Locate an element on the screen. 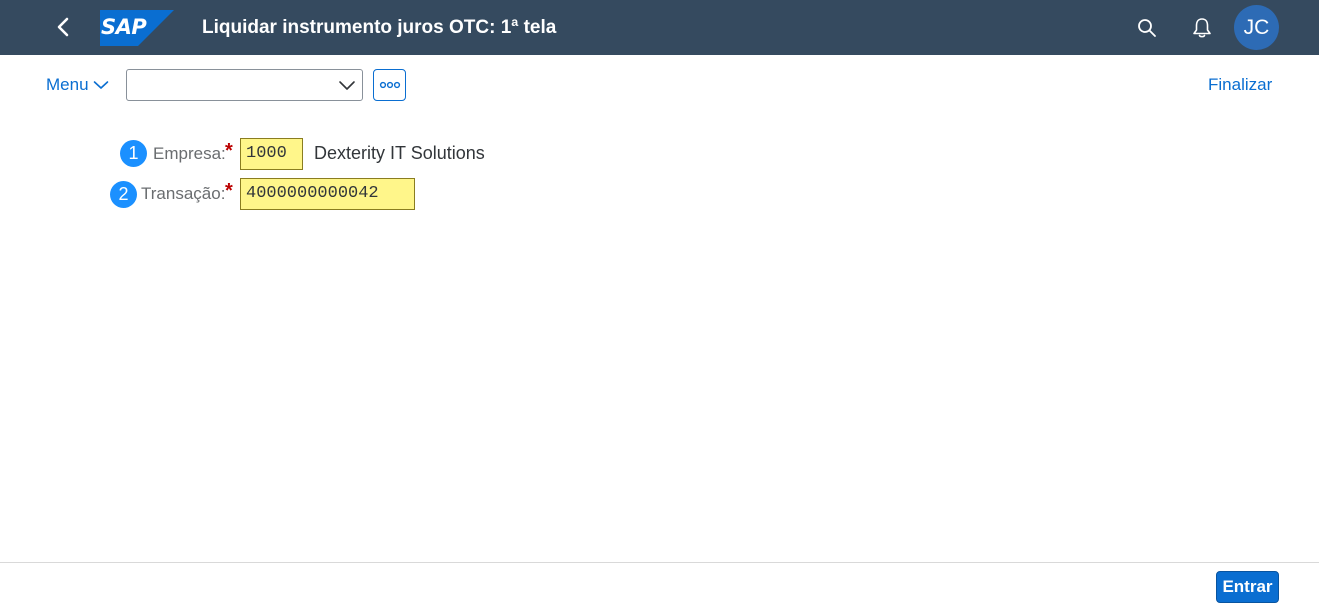  notifications-button is located at coordinates (1202, 28).